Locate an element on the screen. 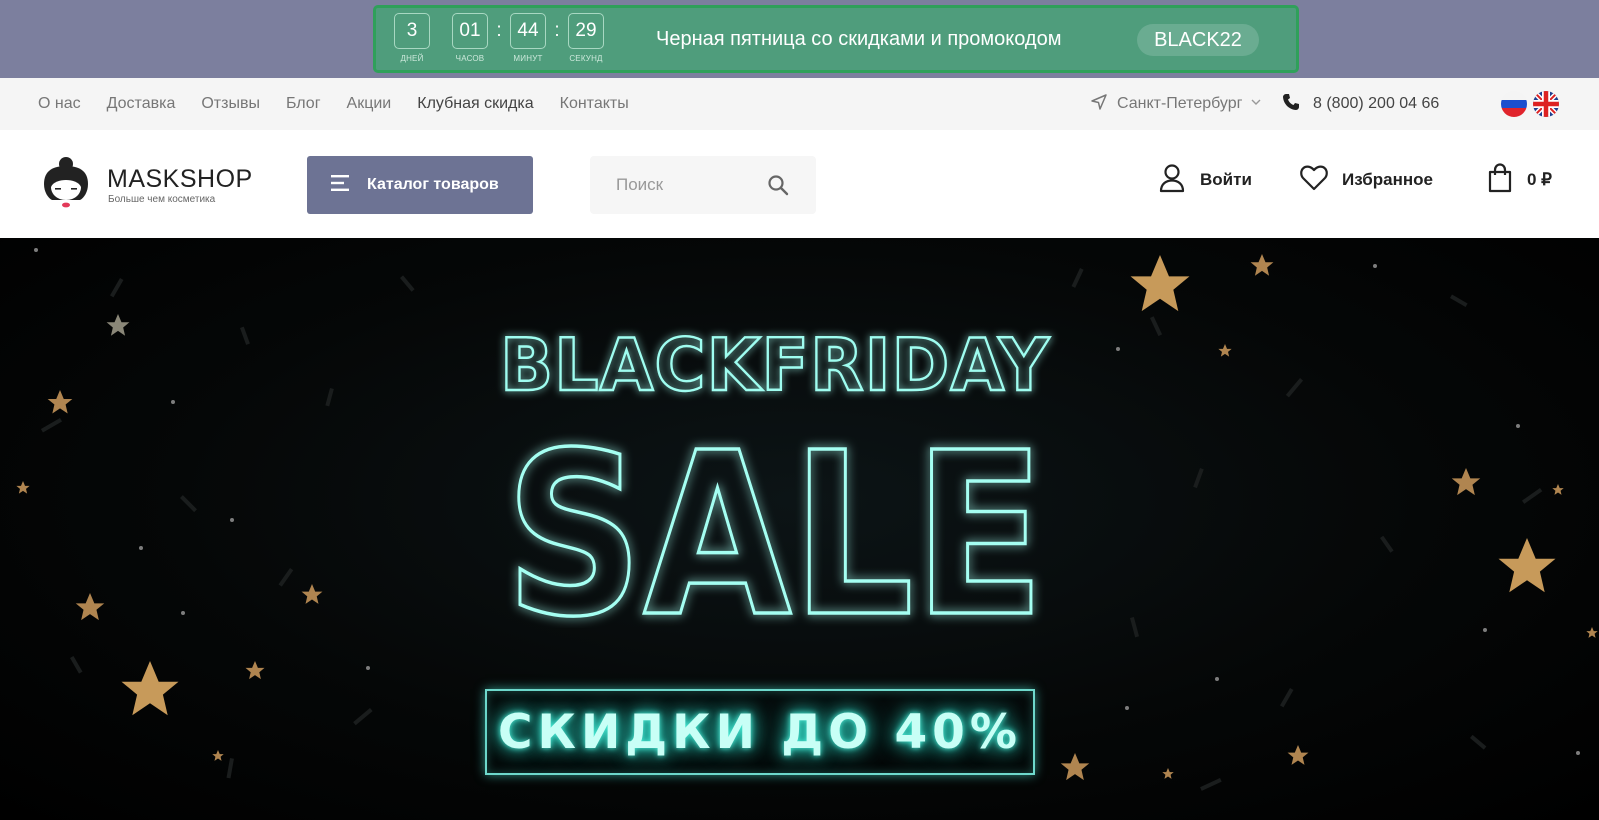 The image size is (1599, 820). login-button: Войти is located at coordinates (1205, 180).